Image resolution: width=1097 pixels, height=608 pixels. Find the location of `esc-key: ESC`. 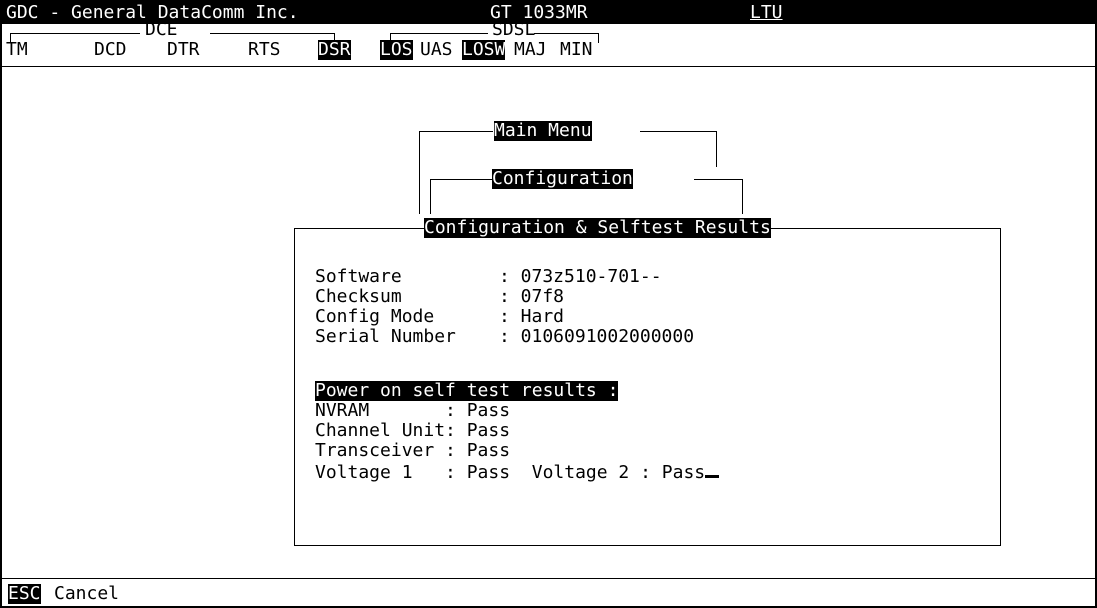

esc-key: ESC is located at coordinates (24, 594).